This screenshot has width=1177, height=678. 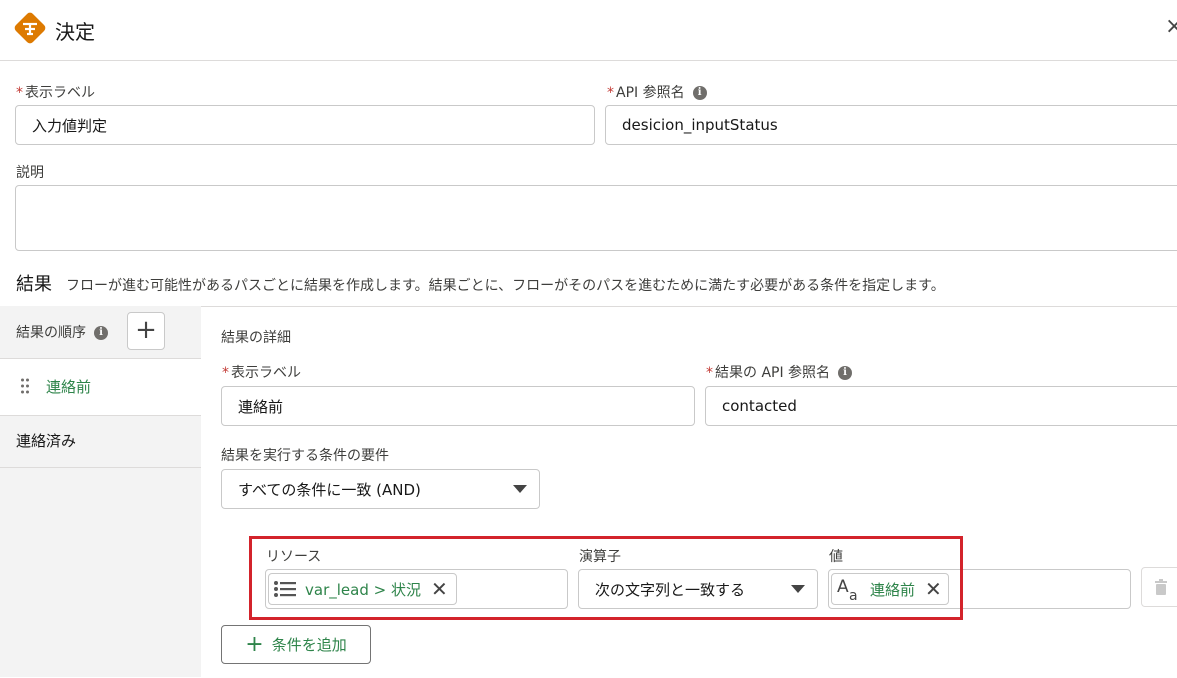 I want to click on detail-title: 結果の詳細, so click(x=256, y=338).